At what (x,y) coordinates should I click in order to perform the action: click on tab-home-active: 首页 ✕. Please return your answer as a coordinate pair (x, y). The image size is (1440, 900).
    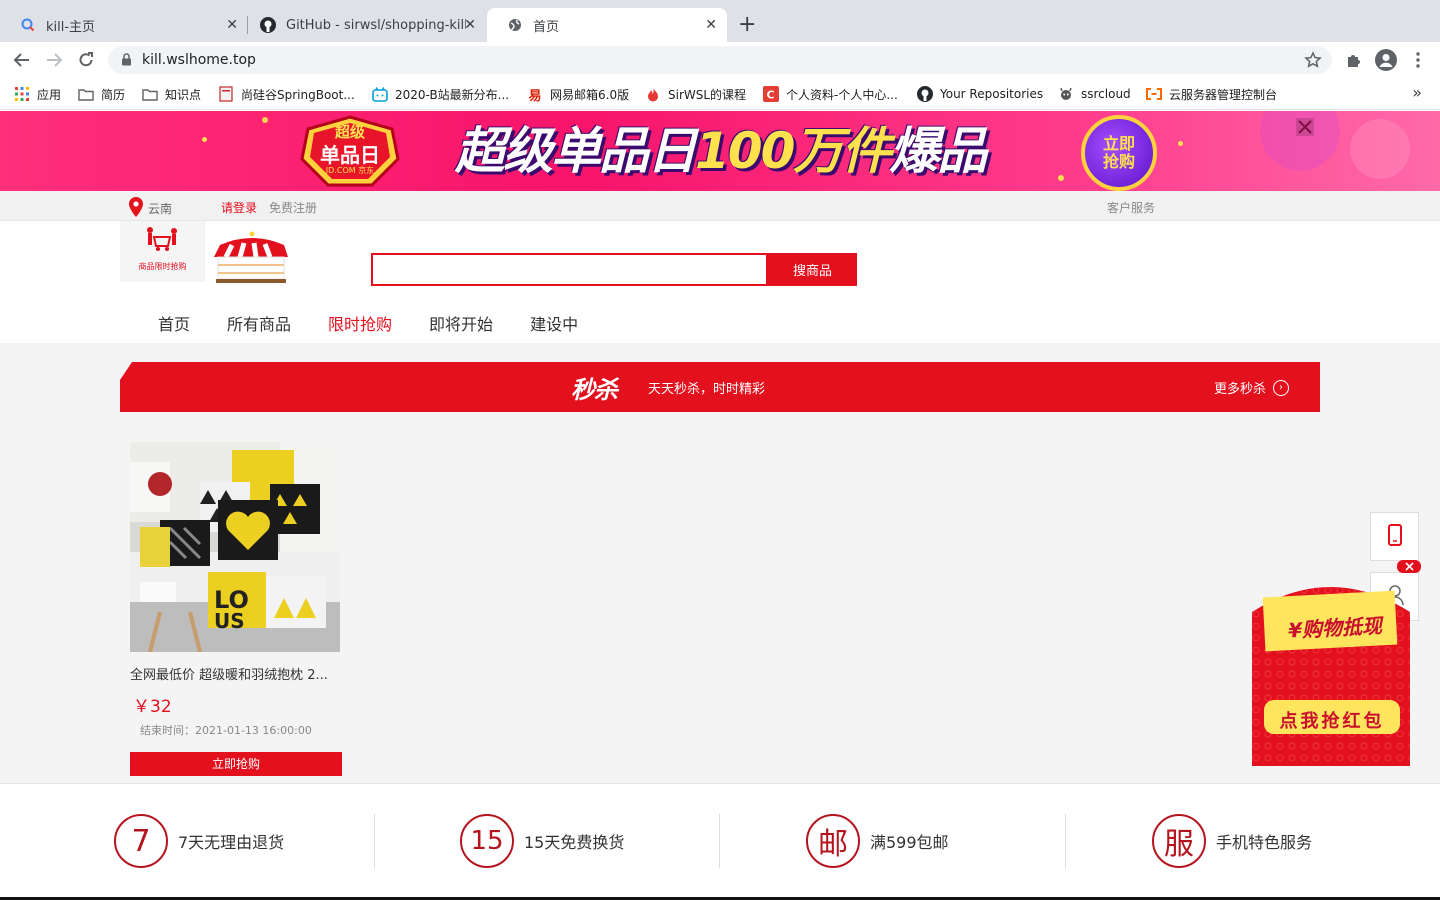
    Looking at the image, I should click on (607, 25).